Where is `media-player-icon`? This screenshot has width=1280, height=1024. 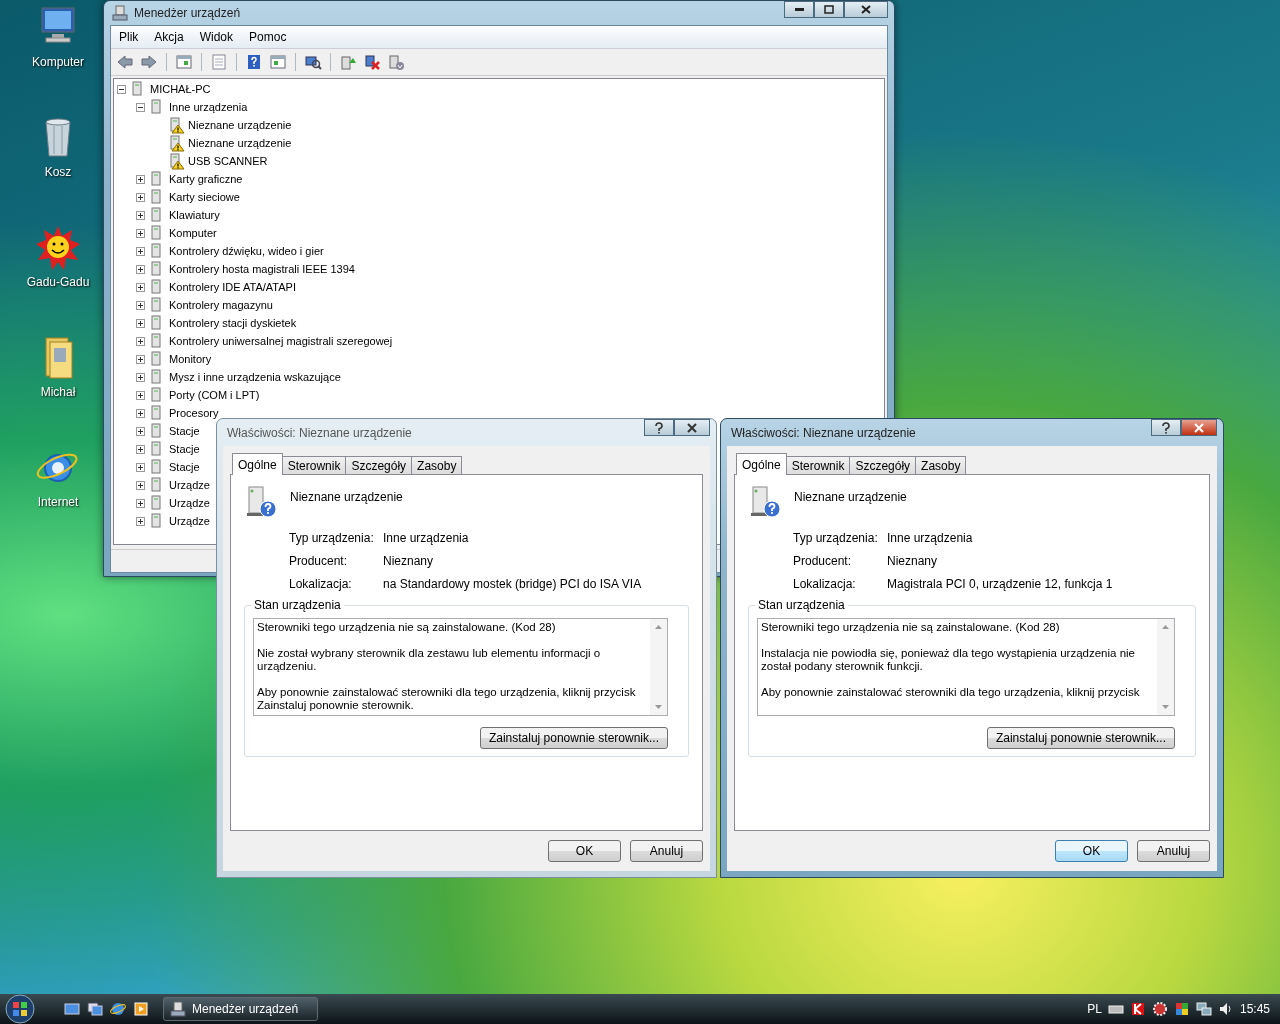
media-player-icon is located at coordinates (141, 1009).